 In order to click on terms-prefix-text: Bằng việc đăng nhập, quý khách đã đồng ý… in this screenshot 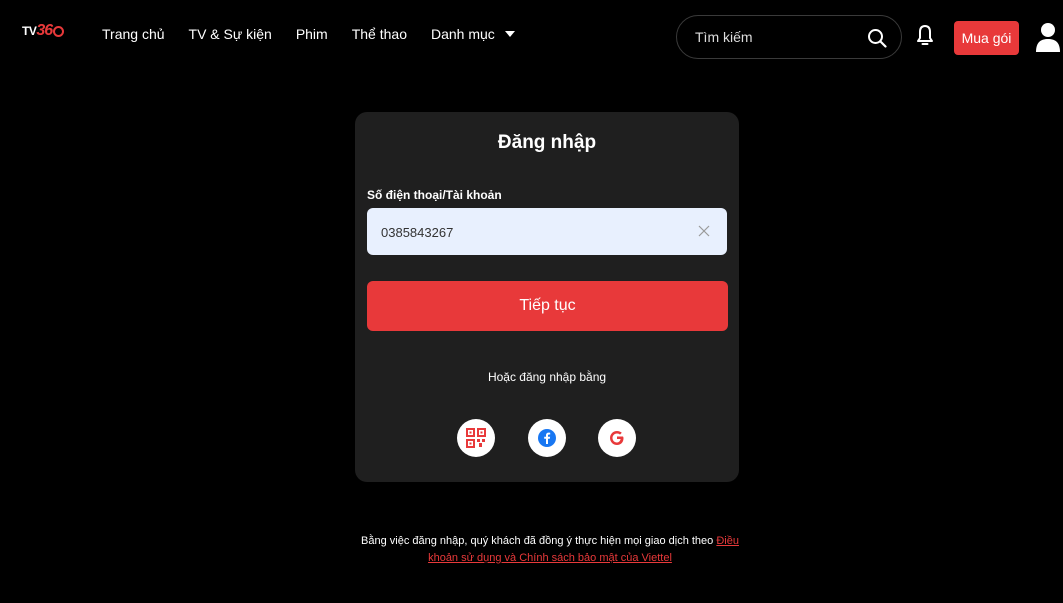, I will do `click(537, 541)`.